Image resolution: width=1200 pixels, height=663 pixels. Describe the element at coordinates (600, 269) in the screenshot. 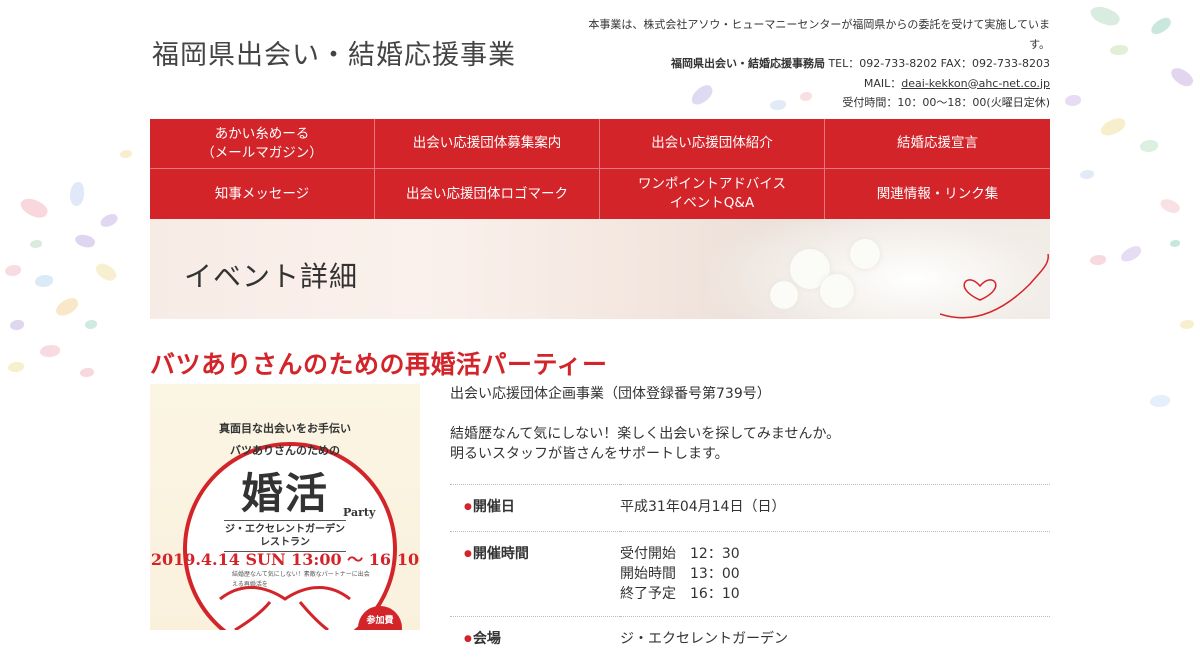

I see `page-banner: イベント詳細` at that location.